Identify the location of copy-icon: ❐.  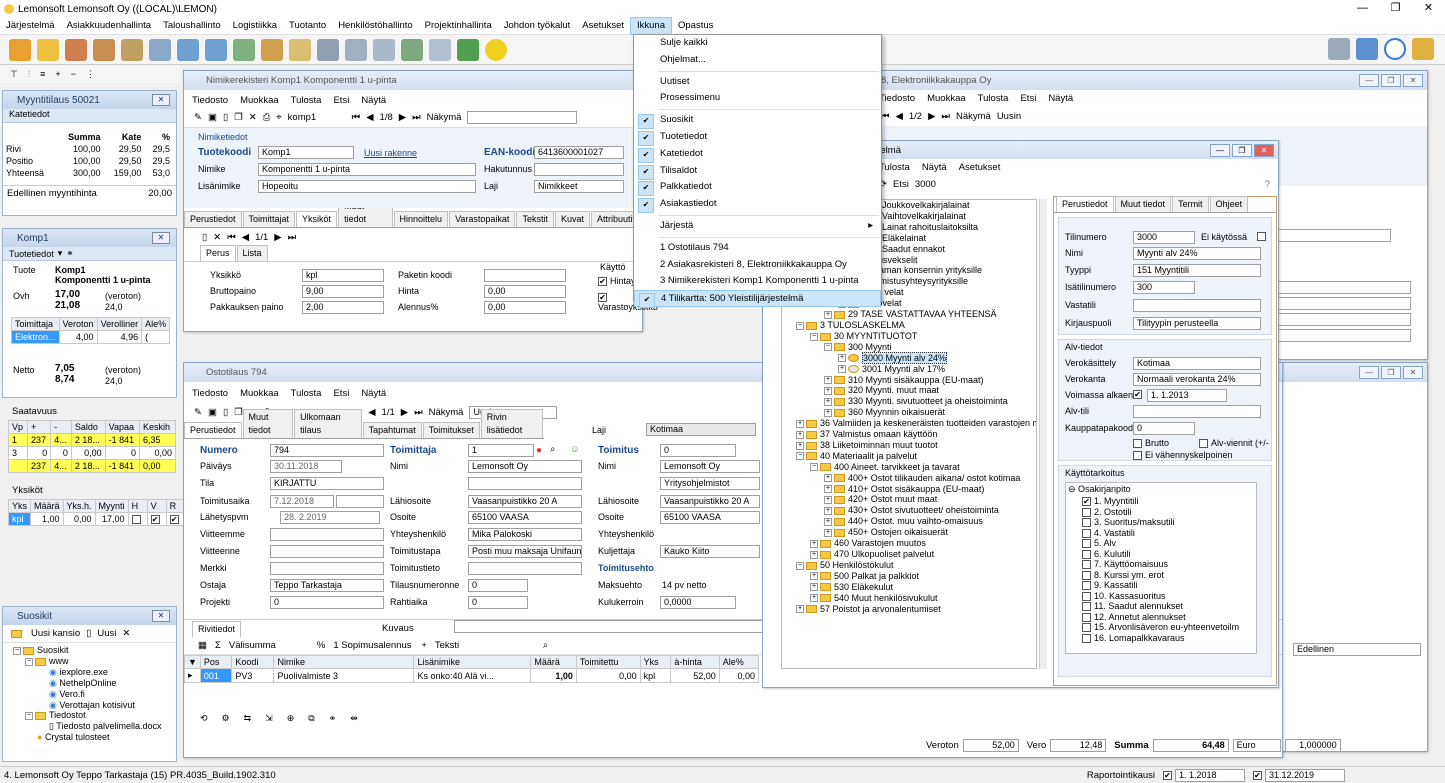
(238, 117).